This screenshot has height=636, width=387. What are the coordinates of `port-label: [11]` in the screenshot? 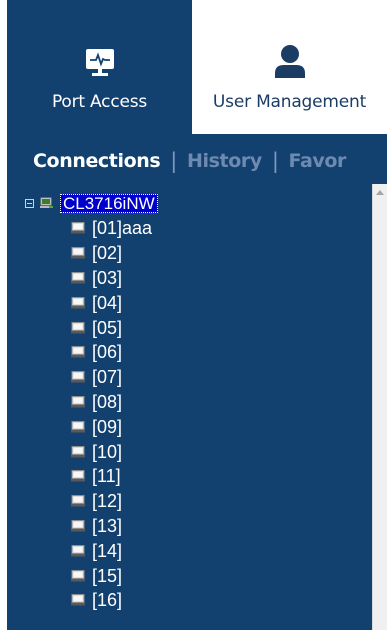 It's located at (106, 476).